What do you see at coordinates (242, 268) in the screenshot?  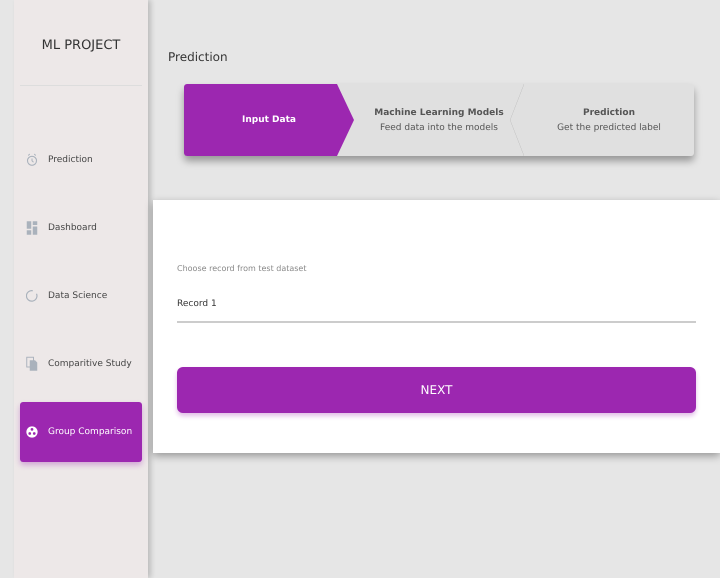 I see `field-label: Choose record from test dataset` at bounding box center [242, 268].